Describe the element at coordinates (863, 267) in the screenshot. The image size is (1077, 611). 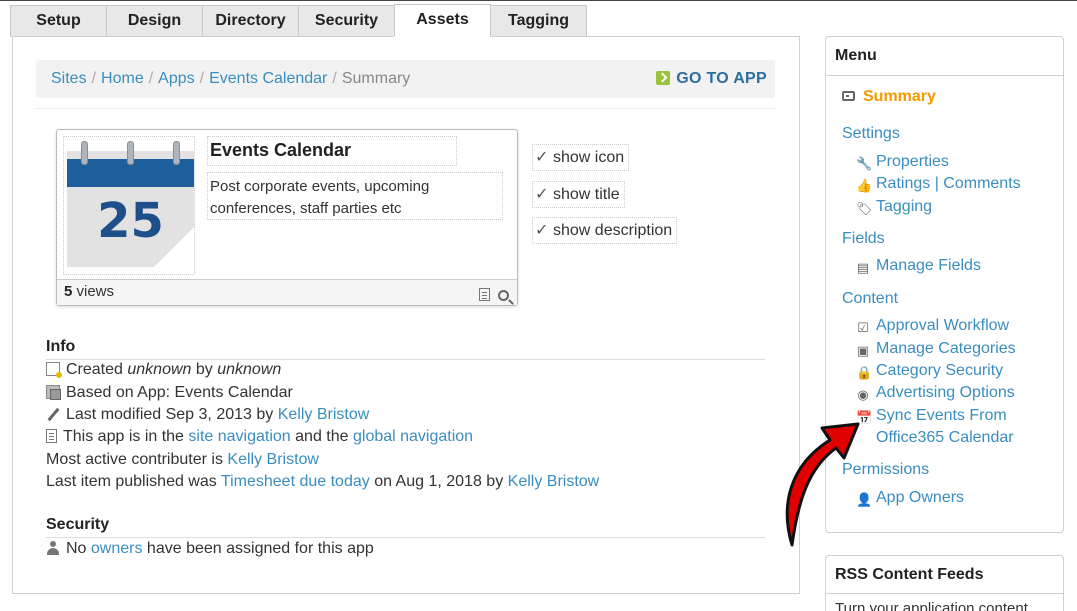
I see `list-icon: ▤` at that location.